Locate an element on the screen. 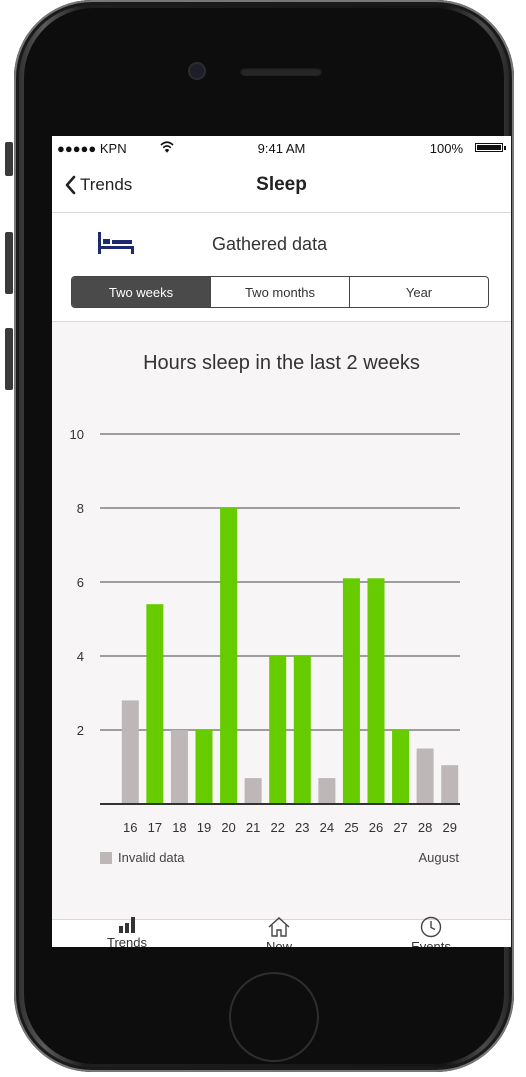 Image resolution: width=526 pixels, height=1077 pixels. home-icon is located at coordinates (279, 927).